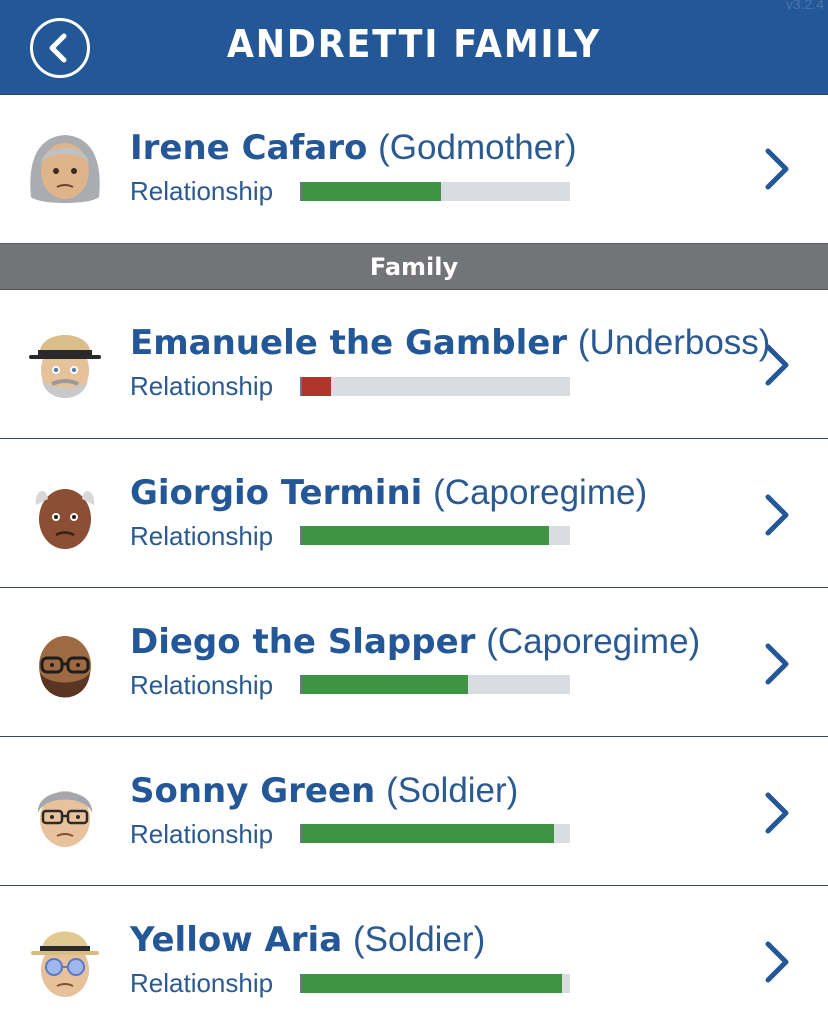 The image size is (828, 1025). Describe the element at coordinates (65, 169) in the screenshot. I see `elderly-woman-avatar-icon` at that location.